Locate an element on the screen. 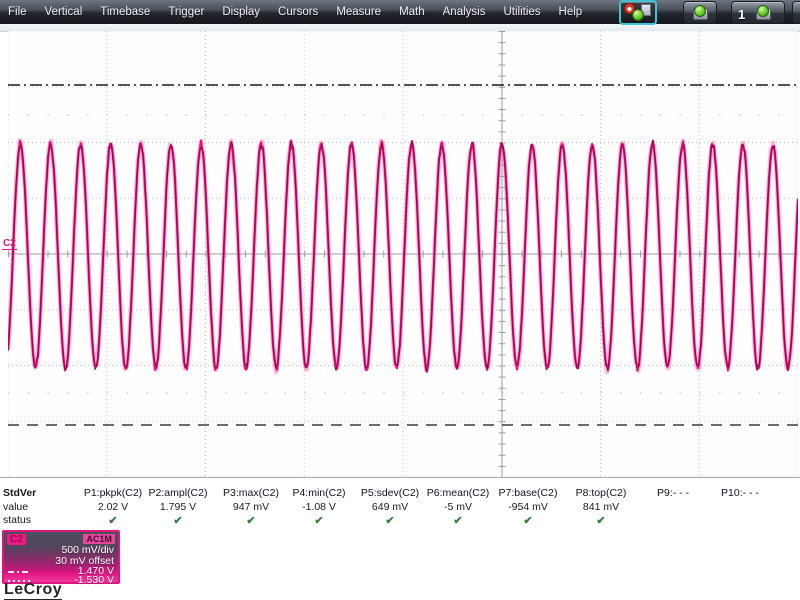 This screenshot has height=600, width=800. menu-vertical: Vertical is located at coordinates (64, 12).